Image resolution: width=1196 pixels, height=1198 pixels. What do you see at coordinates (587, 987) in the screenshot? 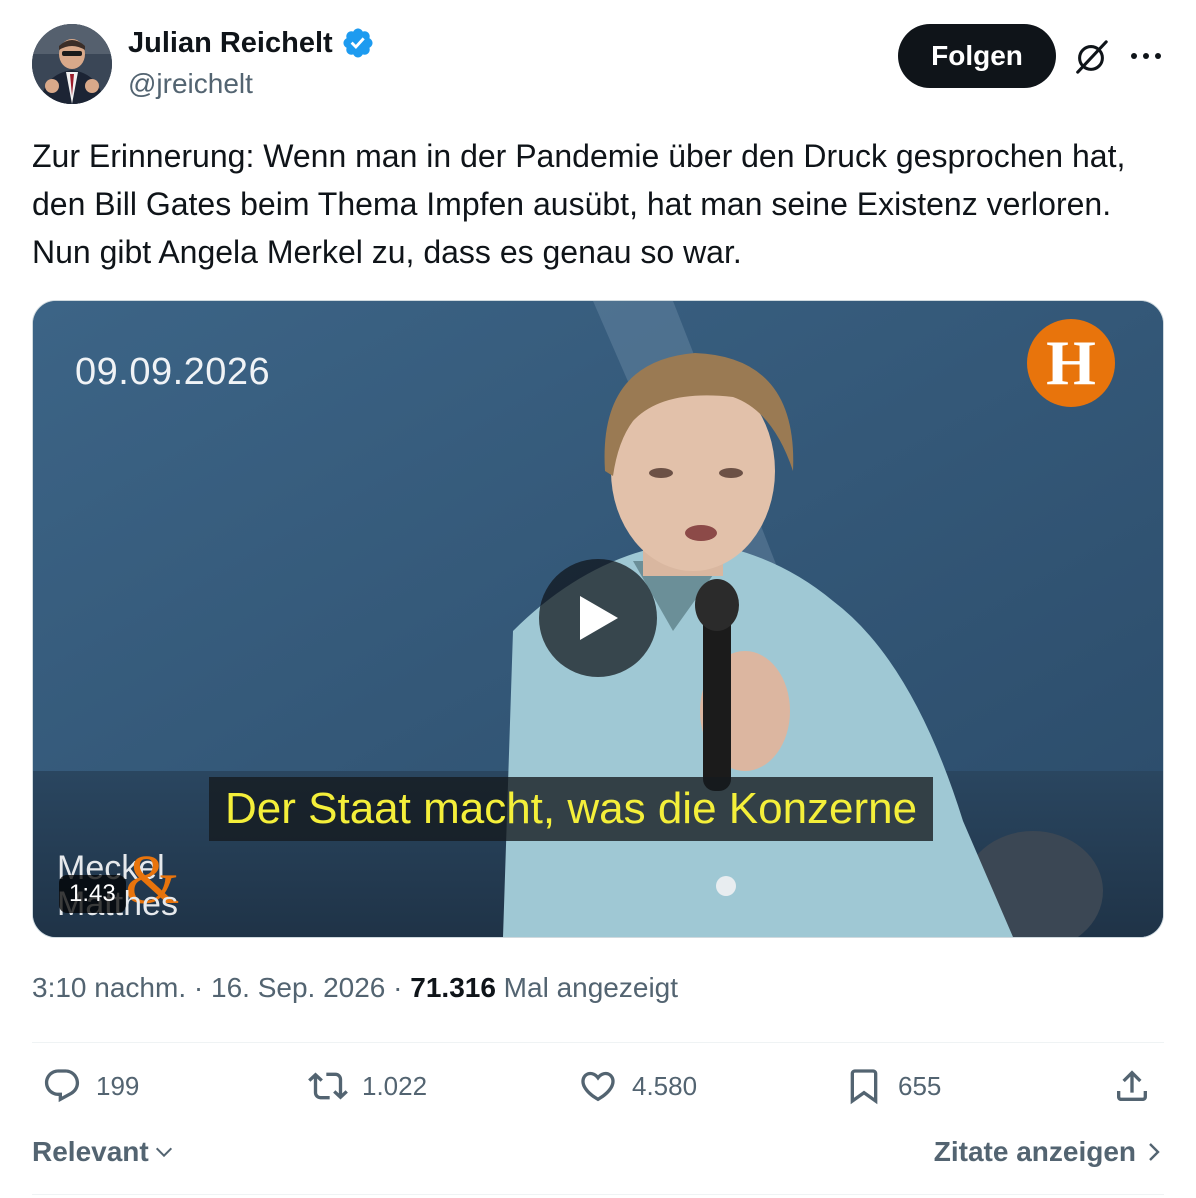
I see `view-count-label: Mal angezeigt` at bounding box center [587, 987].